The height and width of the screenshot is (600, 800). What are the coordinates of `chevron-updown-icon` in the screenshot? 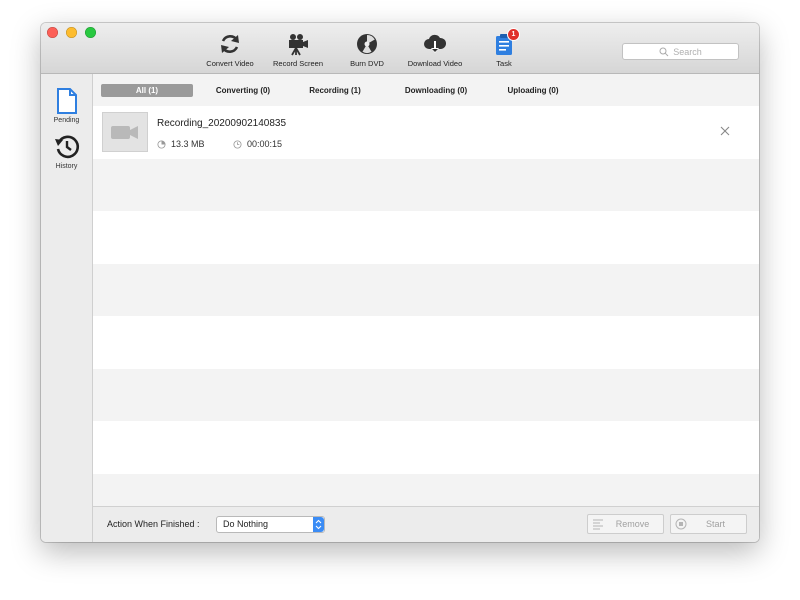 It's located at (318, 524).